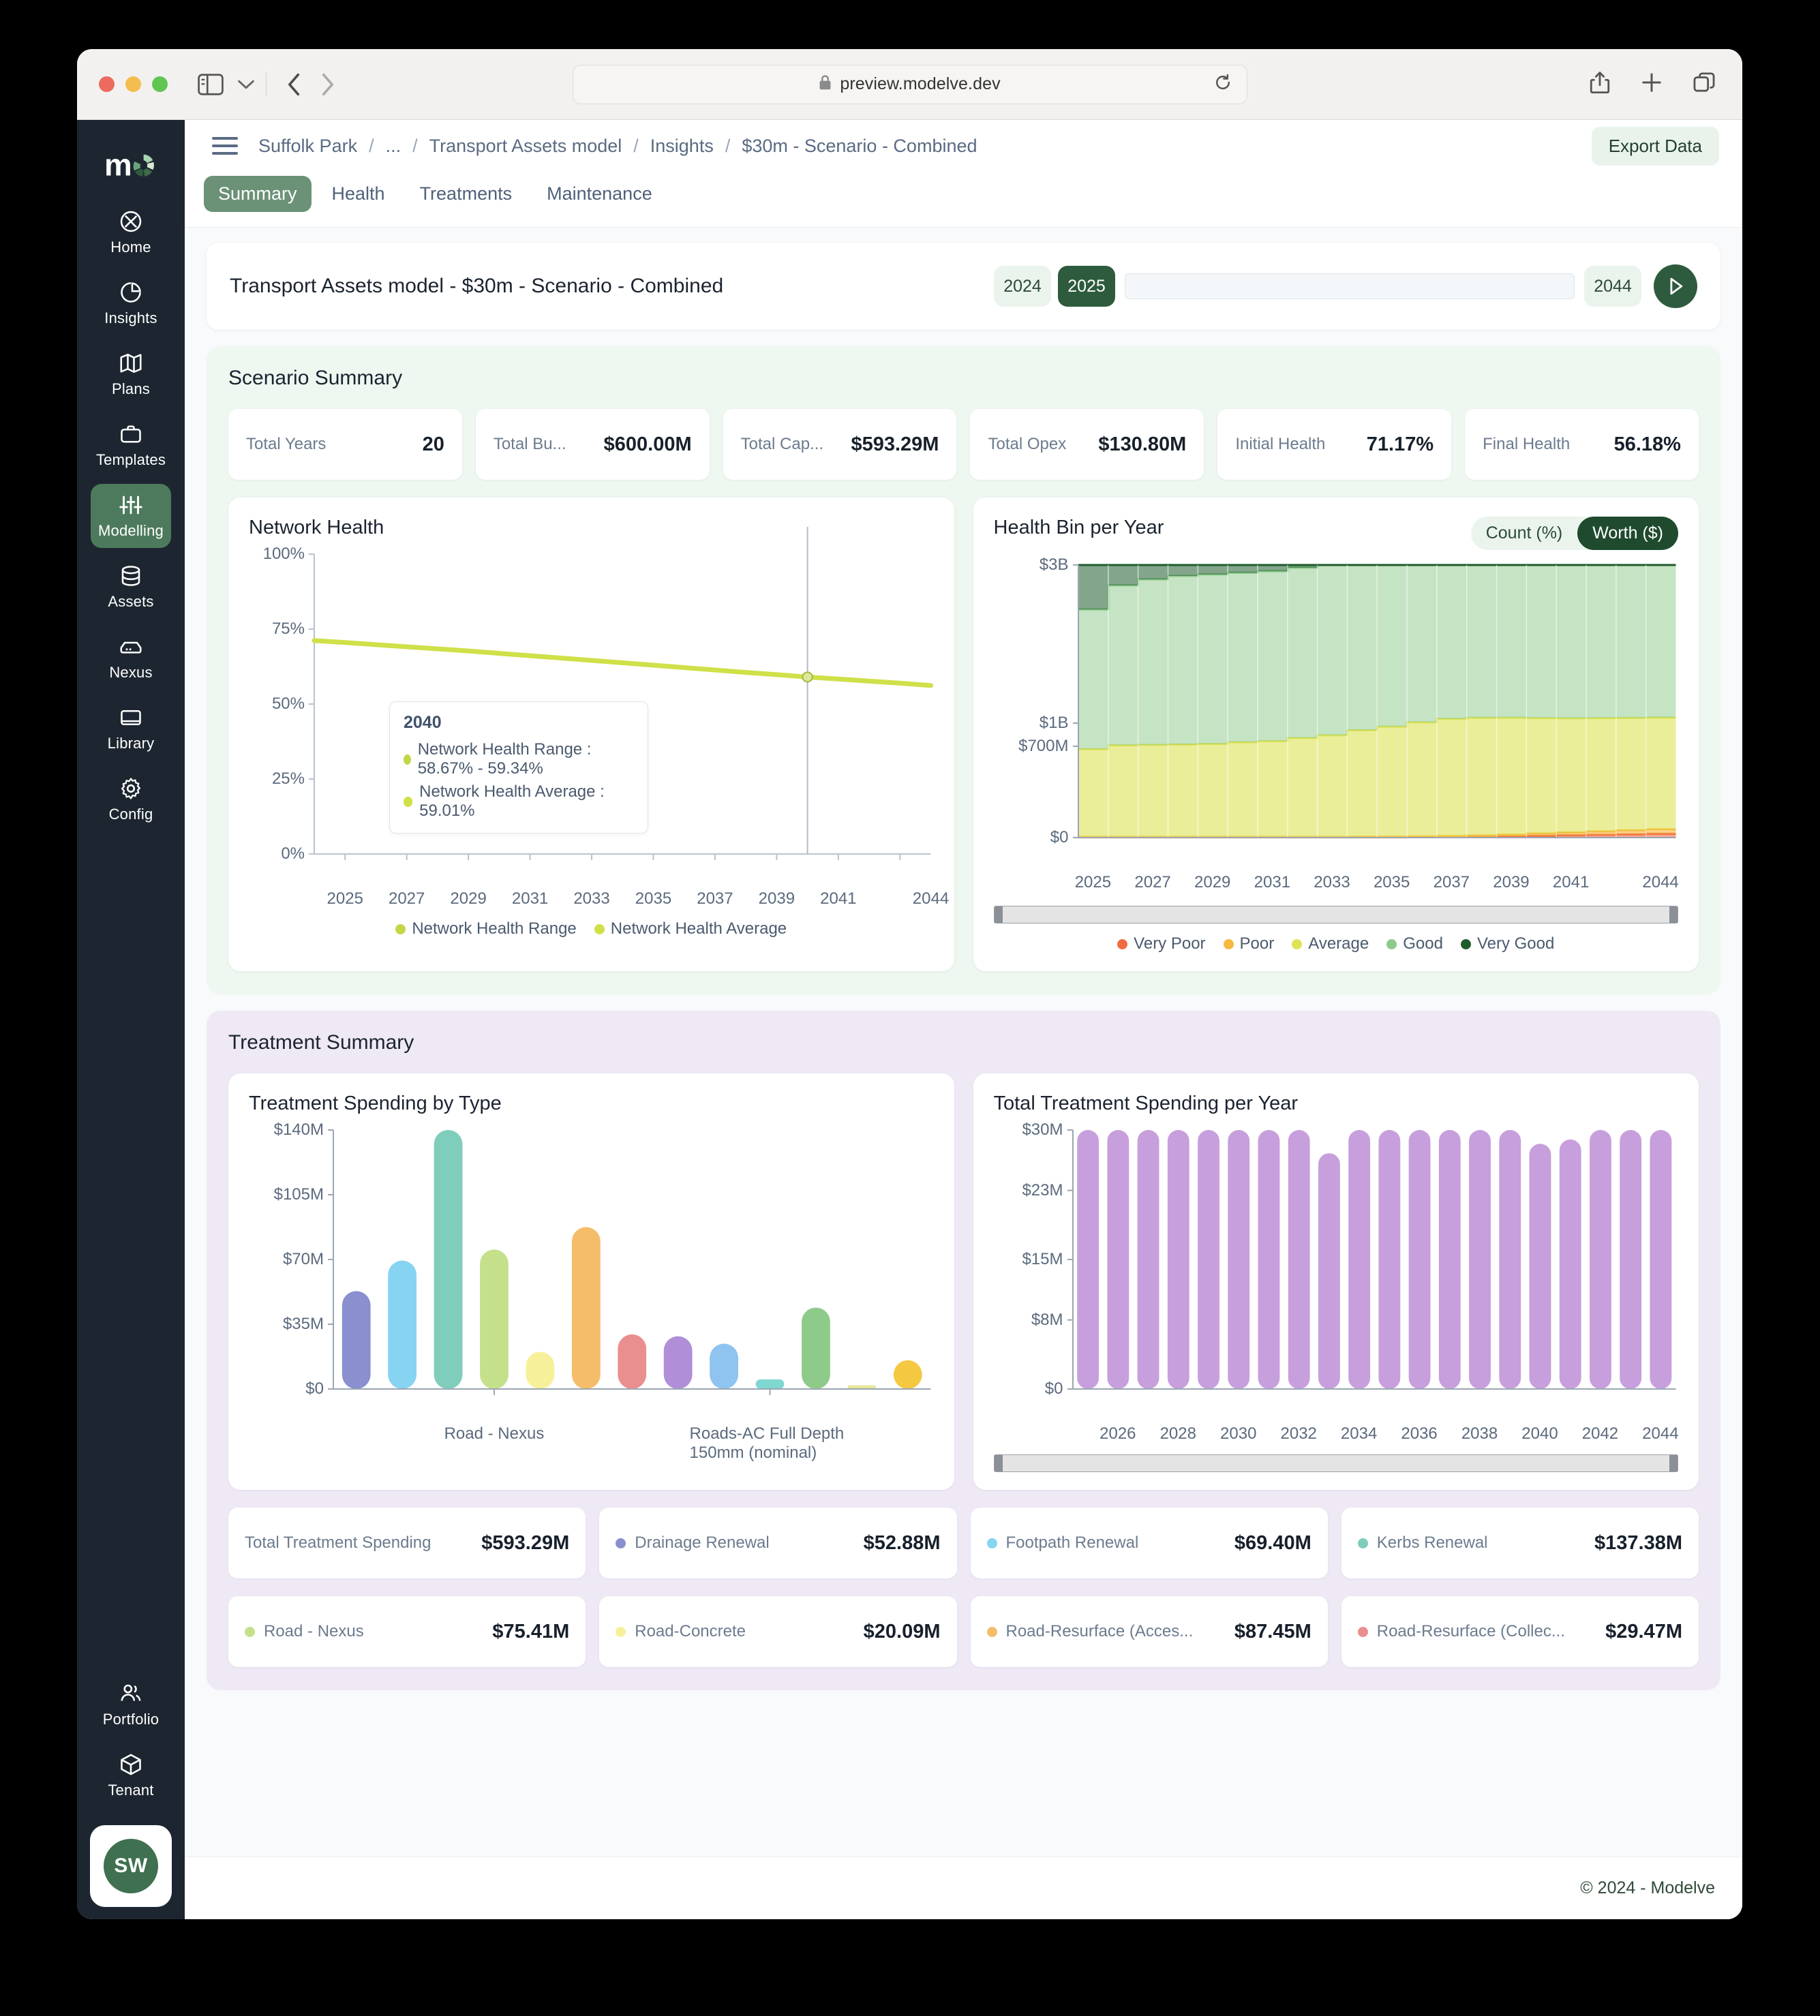  What do you see at coordinates (130, 165) in the screenshot?
I see `modelve-logo: m` at bounding box center [130, 165].